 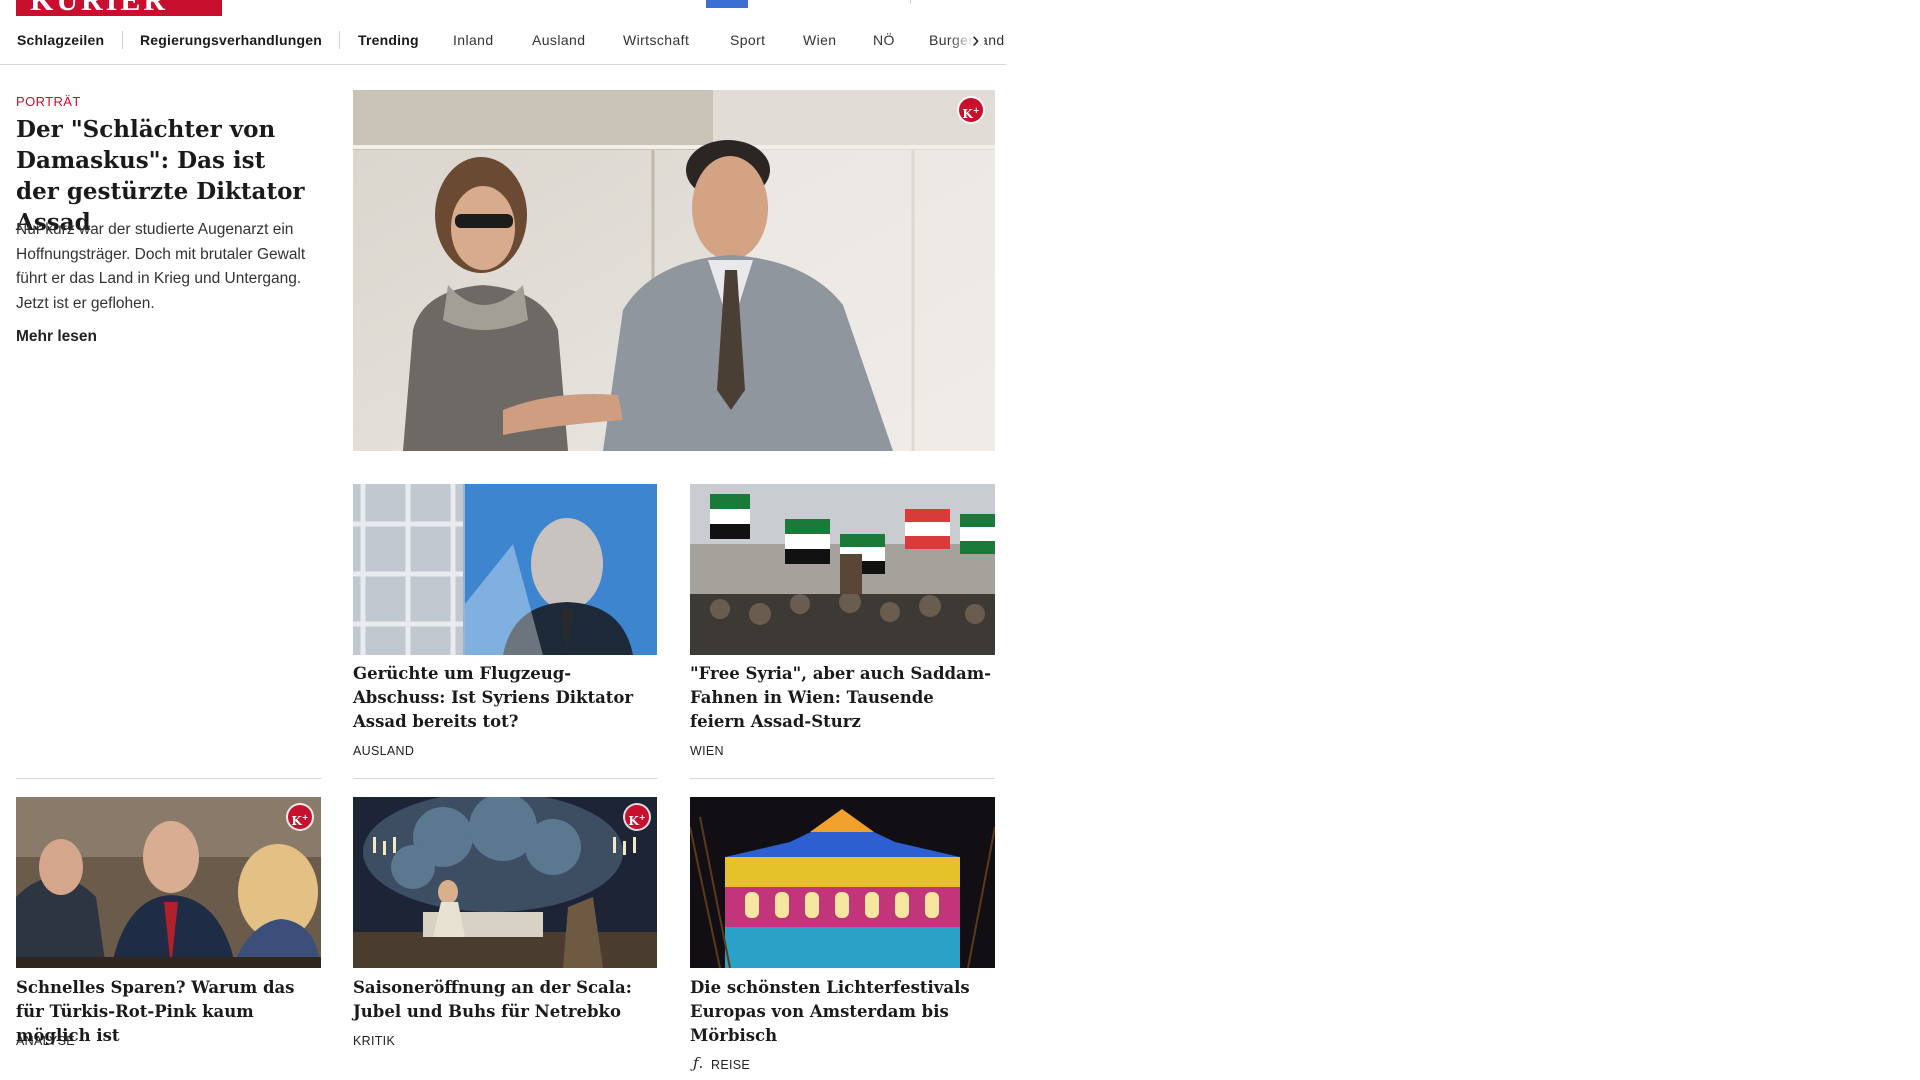 What do you see at coordinates (60, 40) in the screenshot?
I see `nav-item-schlagzeilen: Schlagzeilen` at bounding box center [60, 40].